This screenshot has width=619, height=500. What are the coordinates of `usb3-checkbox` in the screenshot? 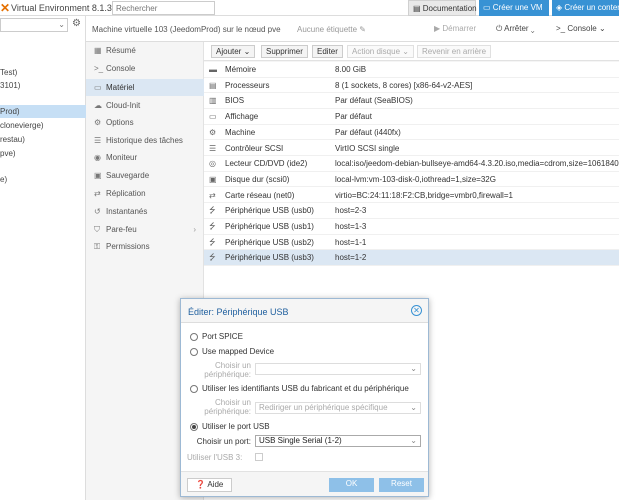 It's located at (259, 457).